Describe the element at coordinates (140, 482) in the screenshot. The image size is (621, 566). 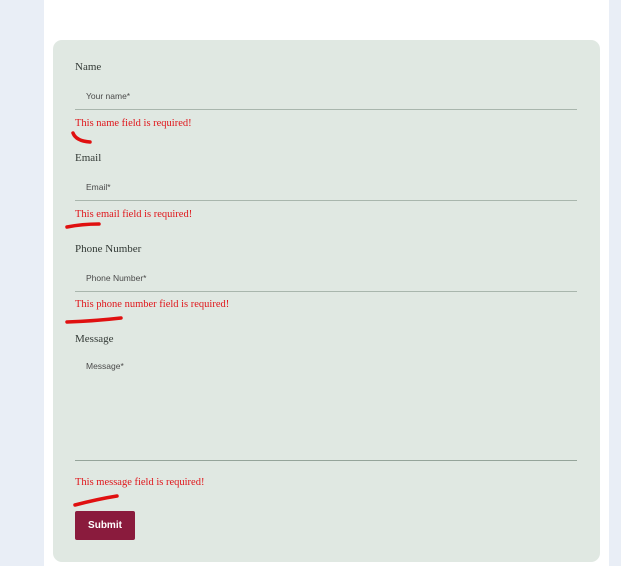
I see `message-error: This message field is required!` at that location.